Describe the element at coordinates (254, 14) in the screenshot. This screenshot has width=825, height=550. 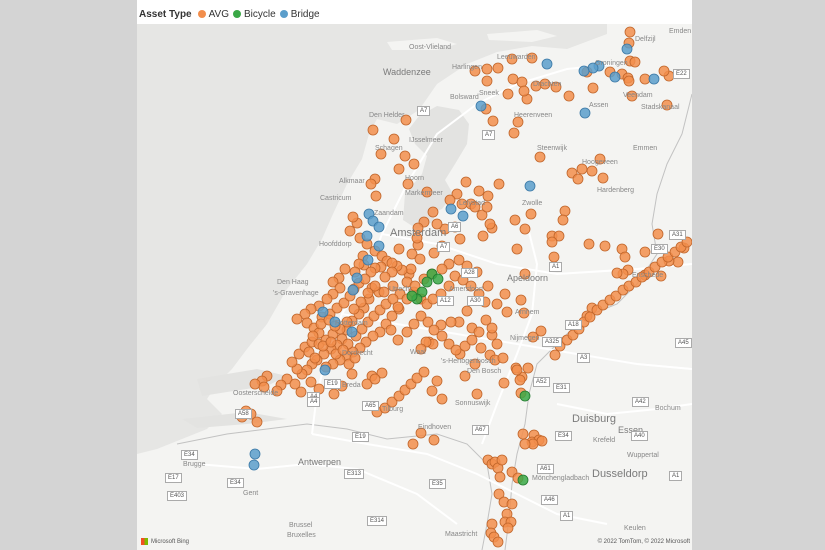
I see `legend-item-bicycle: Bicycle` at that location.